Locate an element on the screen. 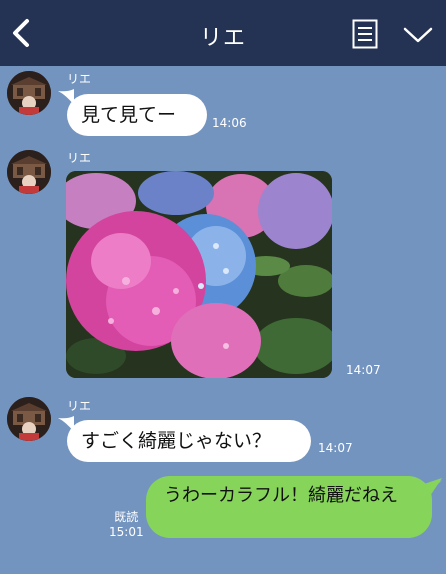 This screenshot has width=446, height=574. bubble-tail is located at coordinates (433, 487).